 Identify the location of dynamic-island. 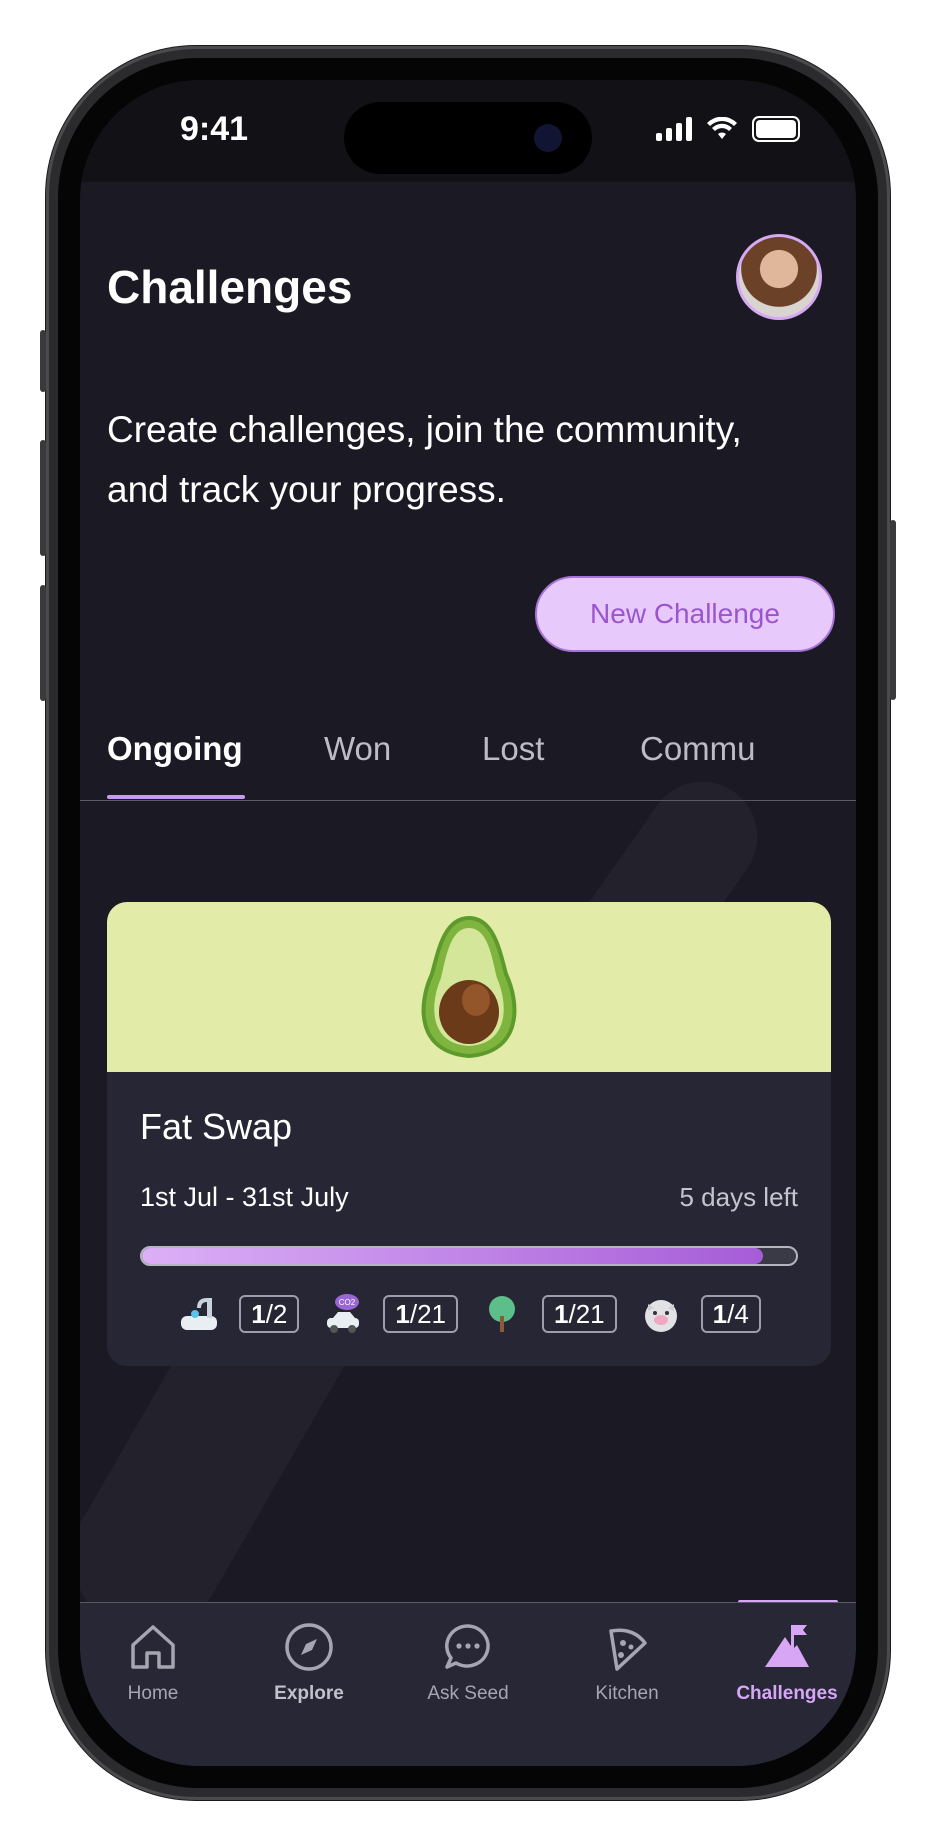
(468, 138).